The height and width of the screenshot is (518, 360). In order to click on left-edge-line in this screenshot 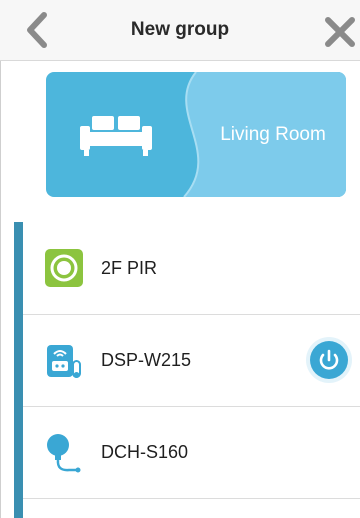, I will do `click(0, 259)`.